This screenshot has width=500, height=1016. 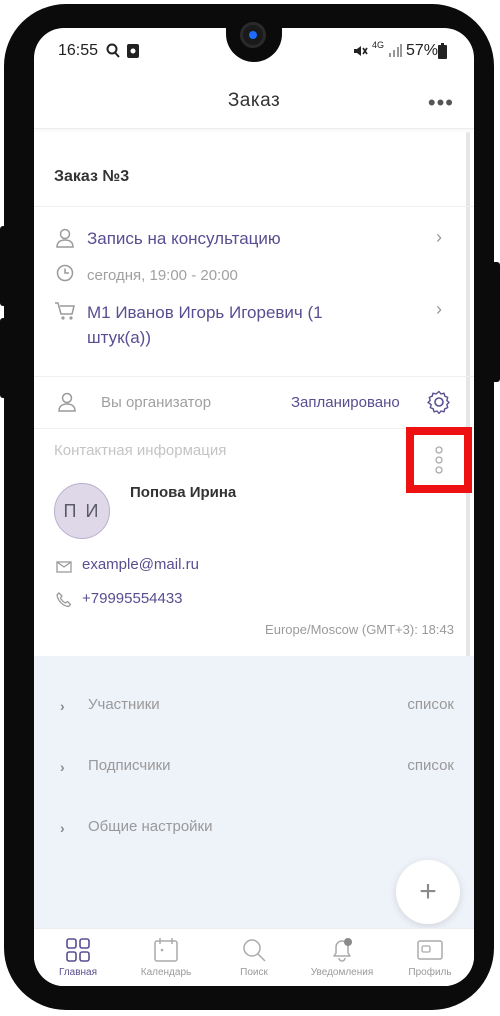 What do you see at coordinates (184, 239) in the screenshot?
I see `service-link: Запись на консультацию` at bounding box center [184, 239].